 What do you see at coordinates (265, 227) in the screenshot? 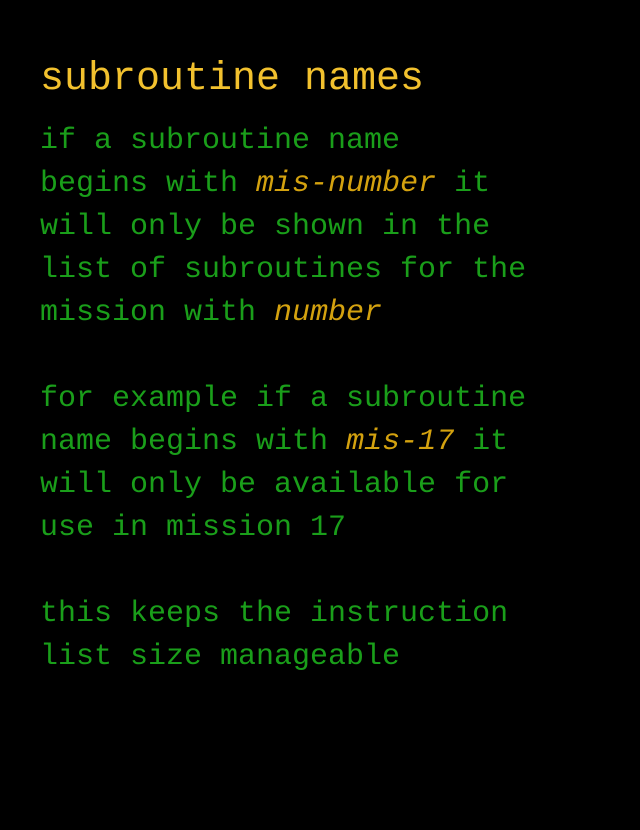
I see `text-segment: will only be shown in the` at bounding box center [265, 227].